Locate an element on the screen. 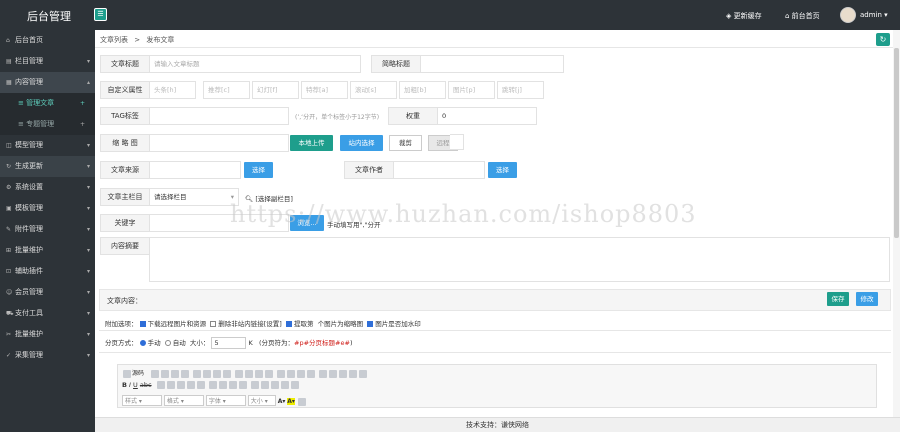 The image size is (900, 432). menu-toggle-icon: ☰ is located at coordinates (100, 14).